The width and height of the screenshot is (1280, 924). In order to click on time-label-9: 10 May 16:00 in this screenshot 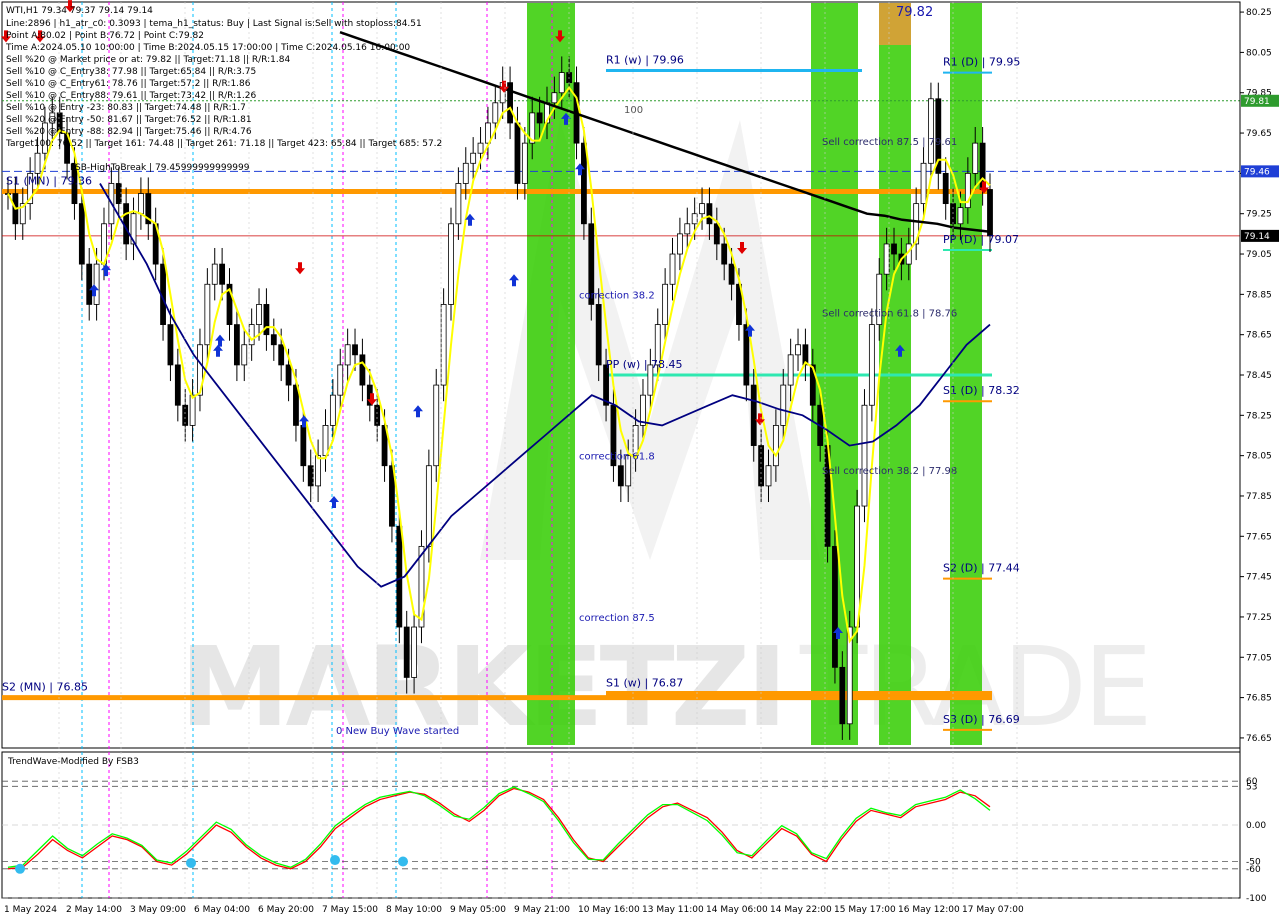, I will do `click(609, 910)`.